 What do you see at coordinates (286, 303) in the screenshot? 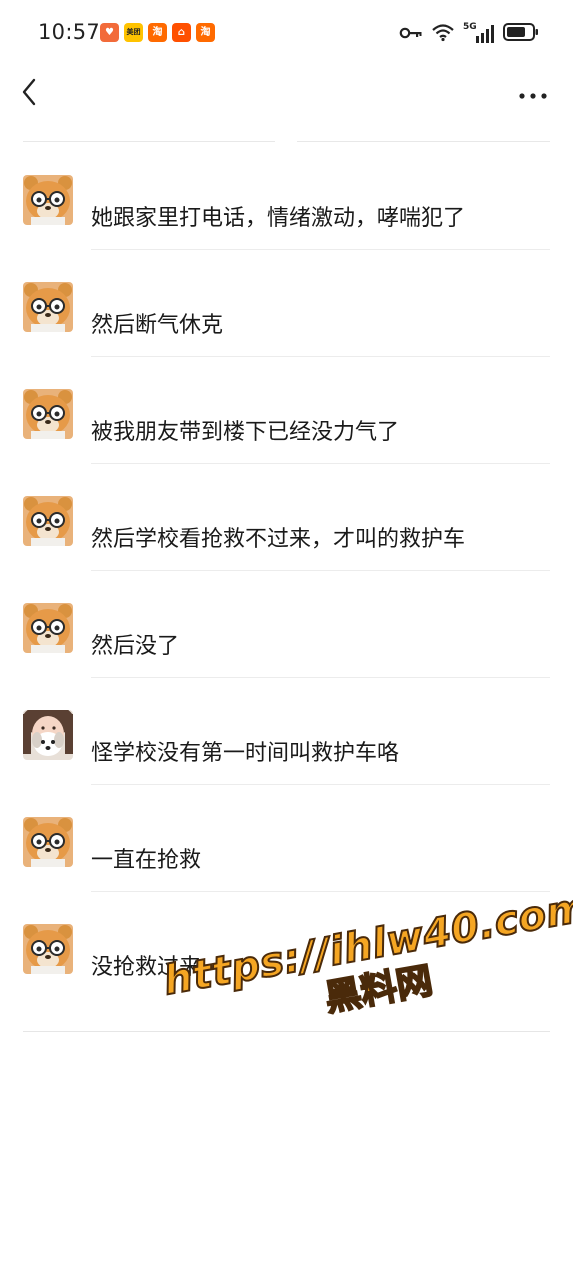
I see `message-item: 然后断气休克` at bounding box center [286, 303].